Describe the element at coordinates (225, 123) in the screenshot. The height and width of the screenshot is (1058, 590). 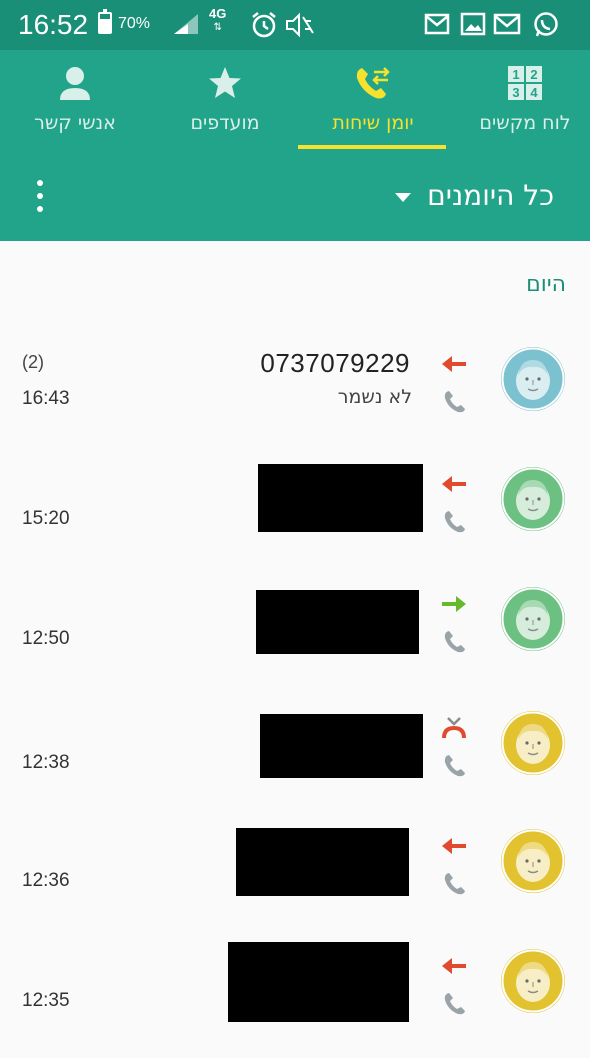
I see `tab-favorites-label: מועדפים` at that location.